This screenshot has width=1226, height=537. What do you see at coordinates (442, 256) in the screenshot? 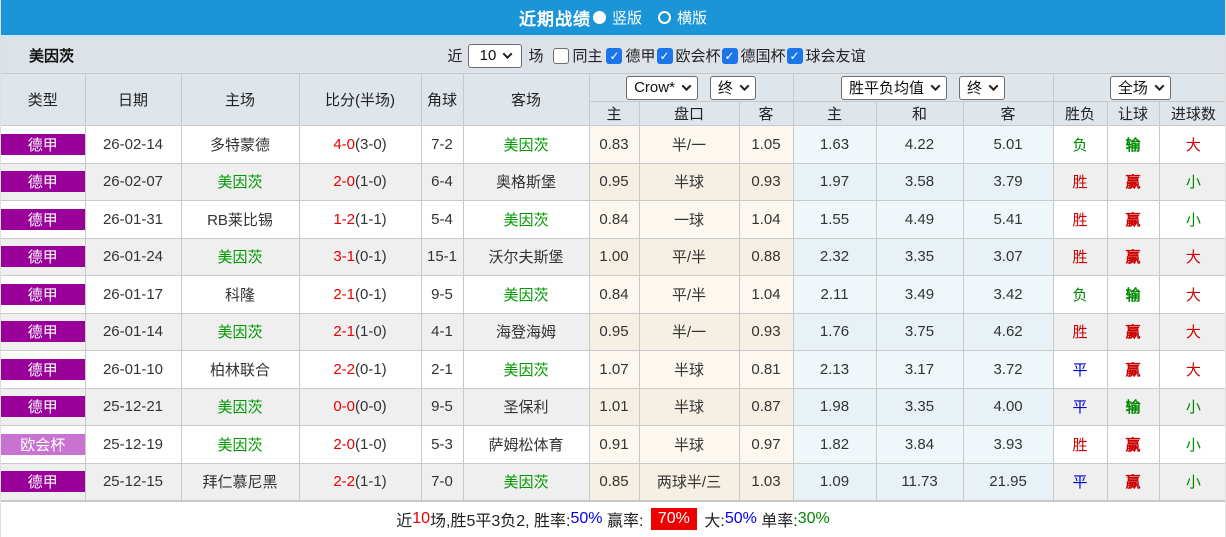
I see `cell-corner: 15-1` at bounding box center [442, 256].